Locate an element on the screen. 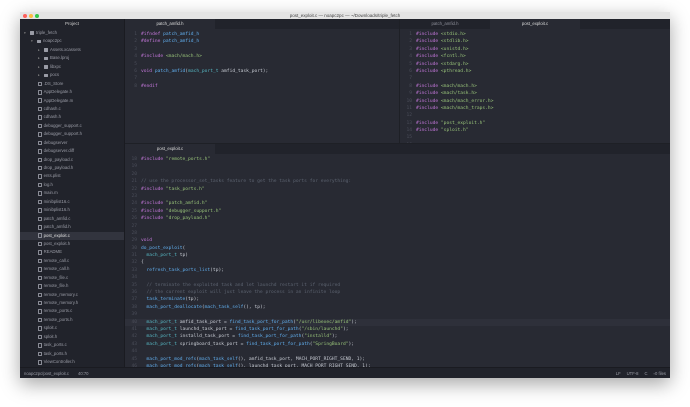 The image size is (690, 407). code-token: mach_task_self is located at coordinates (218, 359).